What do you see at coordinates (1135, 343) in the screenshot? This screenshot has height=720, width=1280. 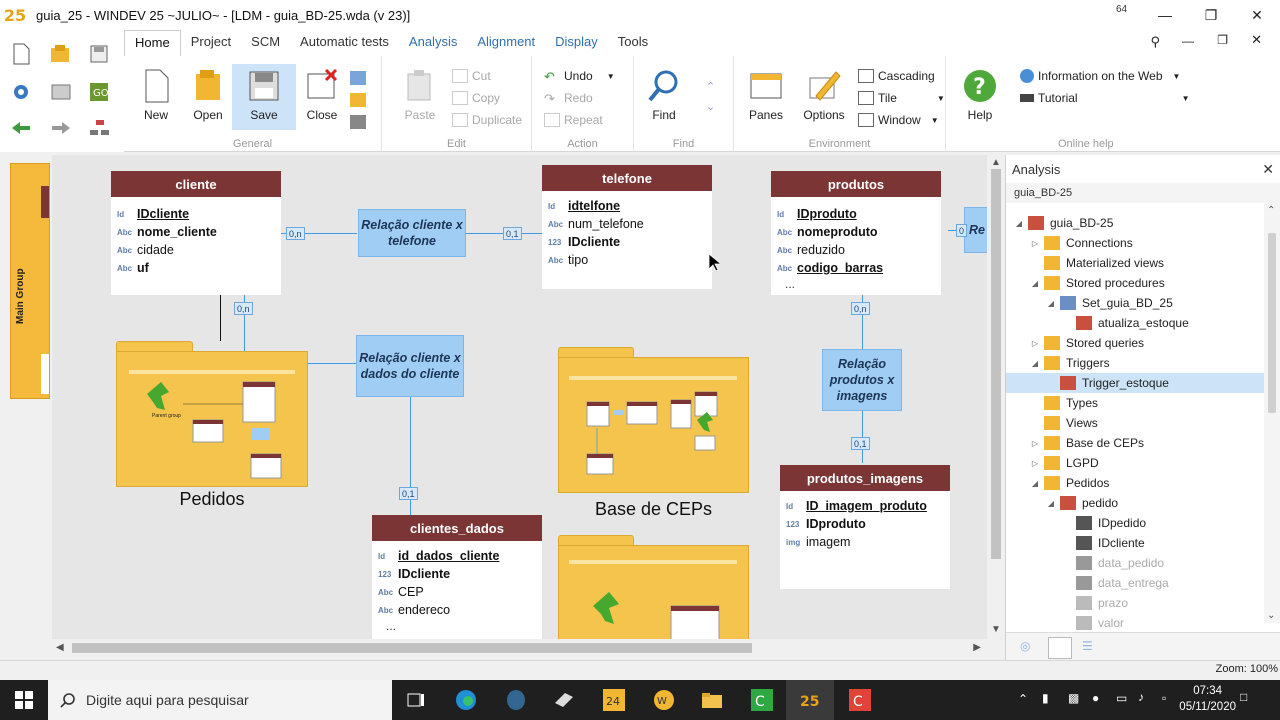 I see `tree-item: ▷ Stored queries` at bounding box center [1135, 343].